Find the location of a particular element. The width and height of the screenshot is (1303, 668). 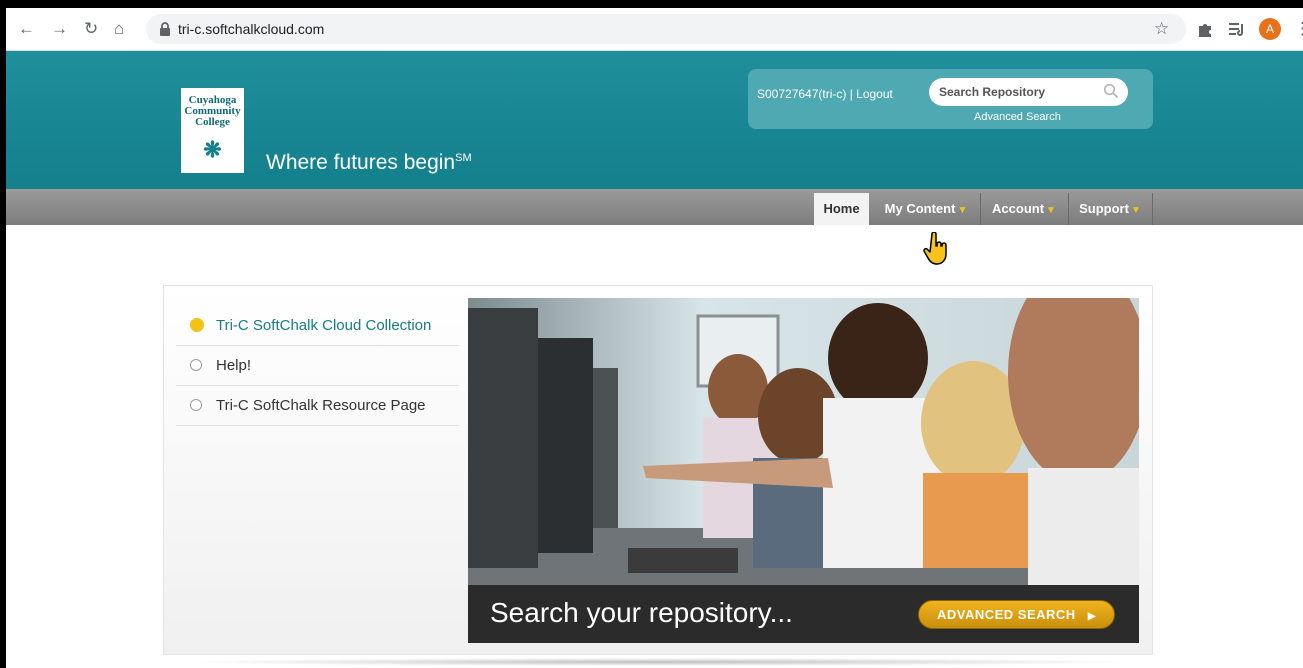

back-icon: ← is located at coordinates (26, 29).